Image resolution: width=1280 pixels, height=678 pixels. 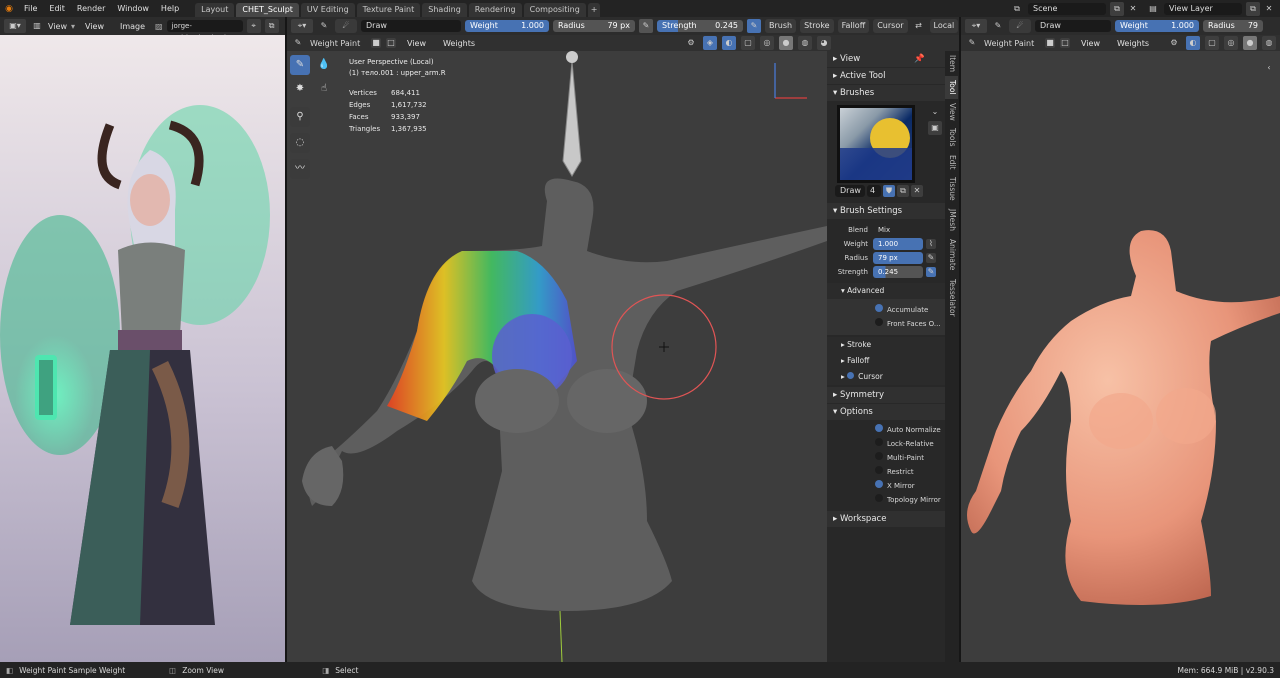 I want to click on menu-weights: Weights, so click(x=459, y=43).